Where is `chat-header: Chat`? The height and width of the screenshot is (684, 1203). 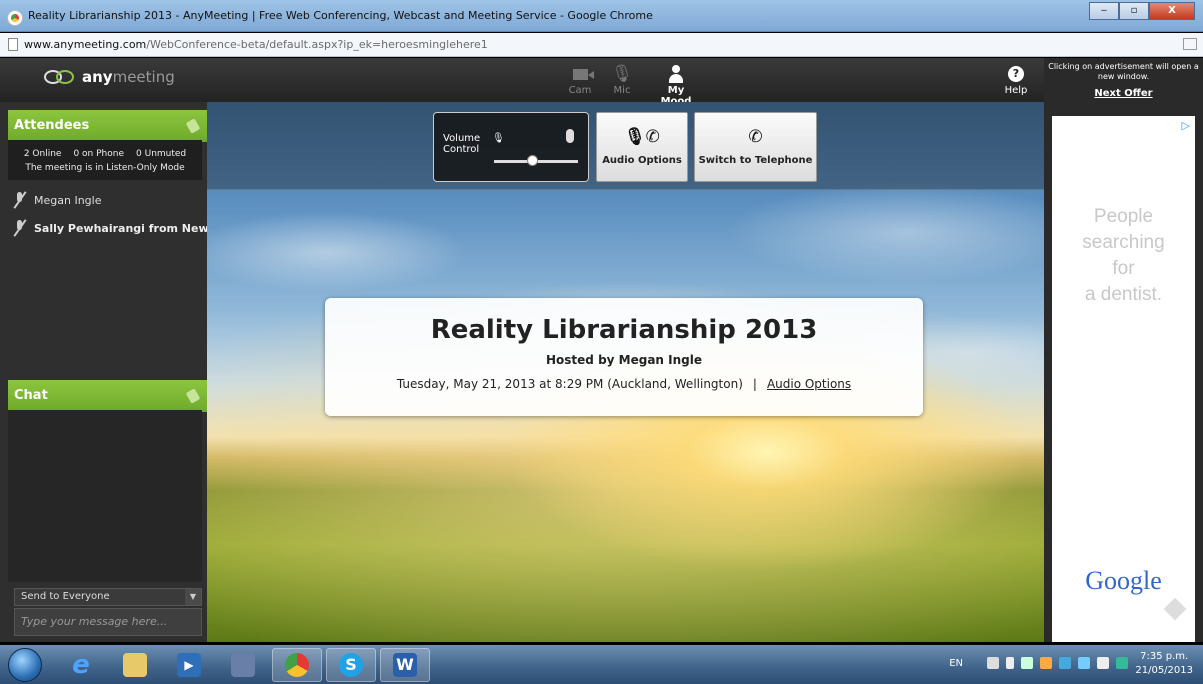
chat-header: Chat is located at coordinates (108, 396).